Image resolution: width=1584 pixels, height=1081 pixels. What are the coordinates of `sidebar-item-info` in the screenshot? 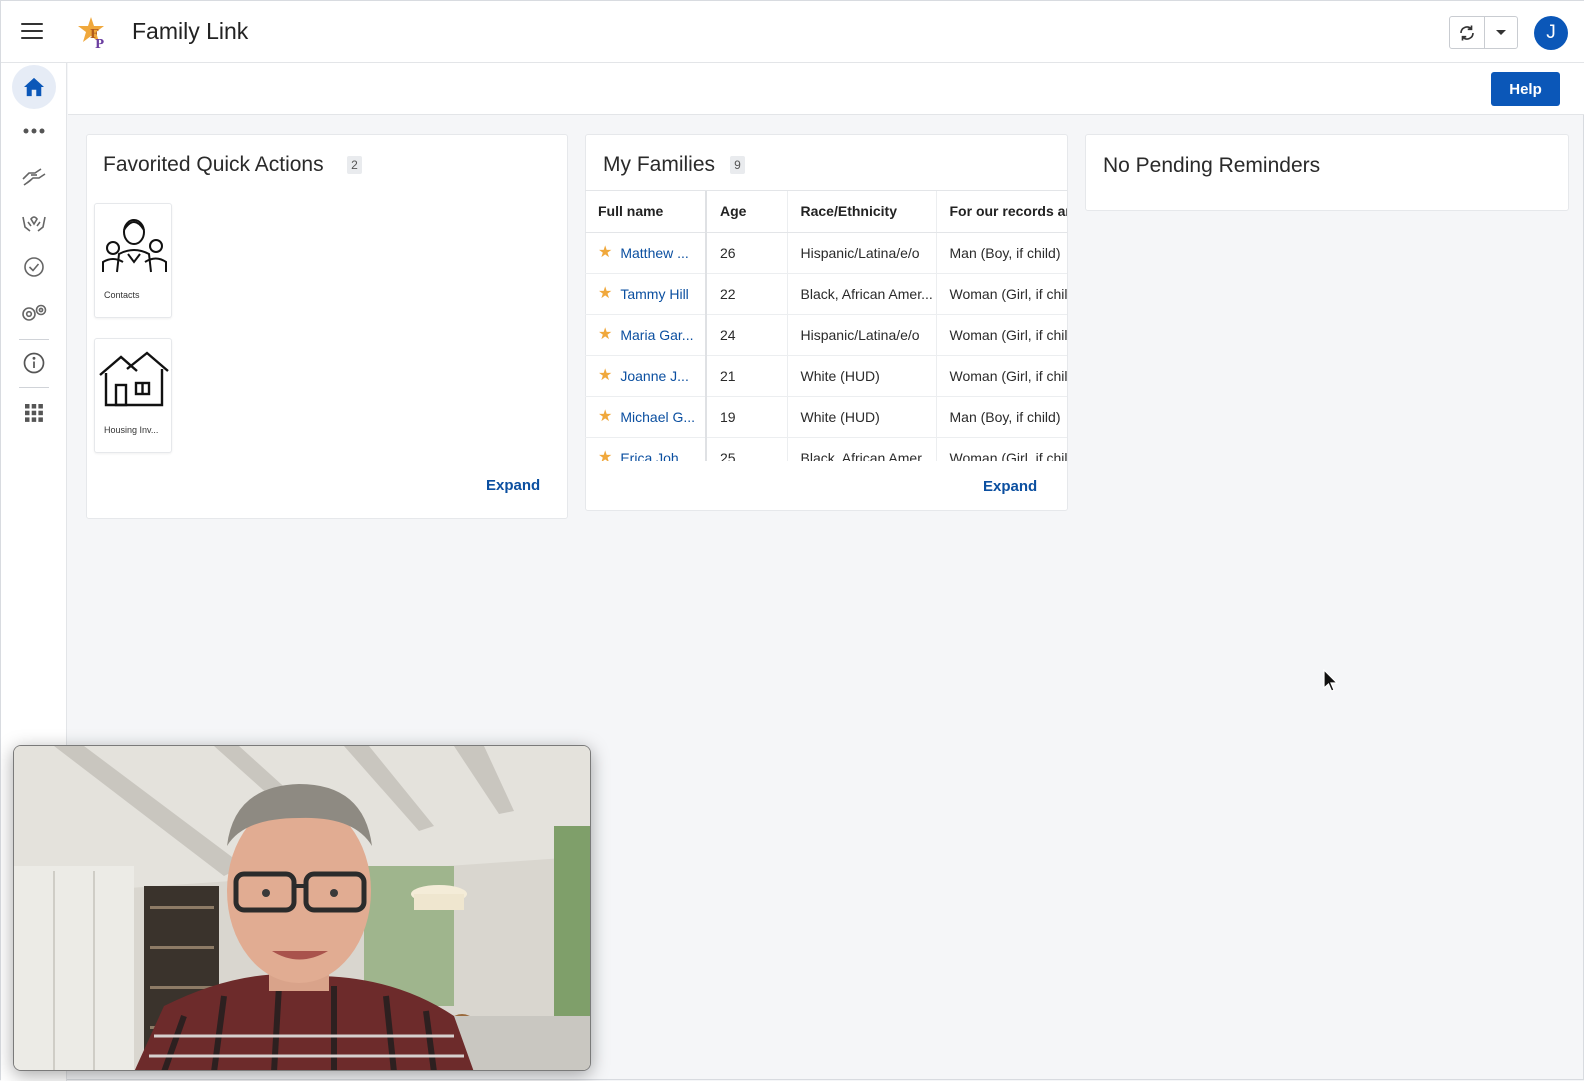 It's located at (34, 363).